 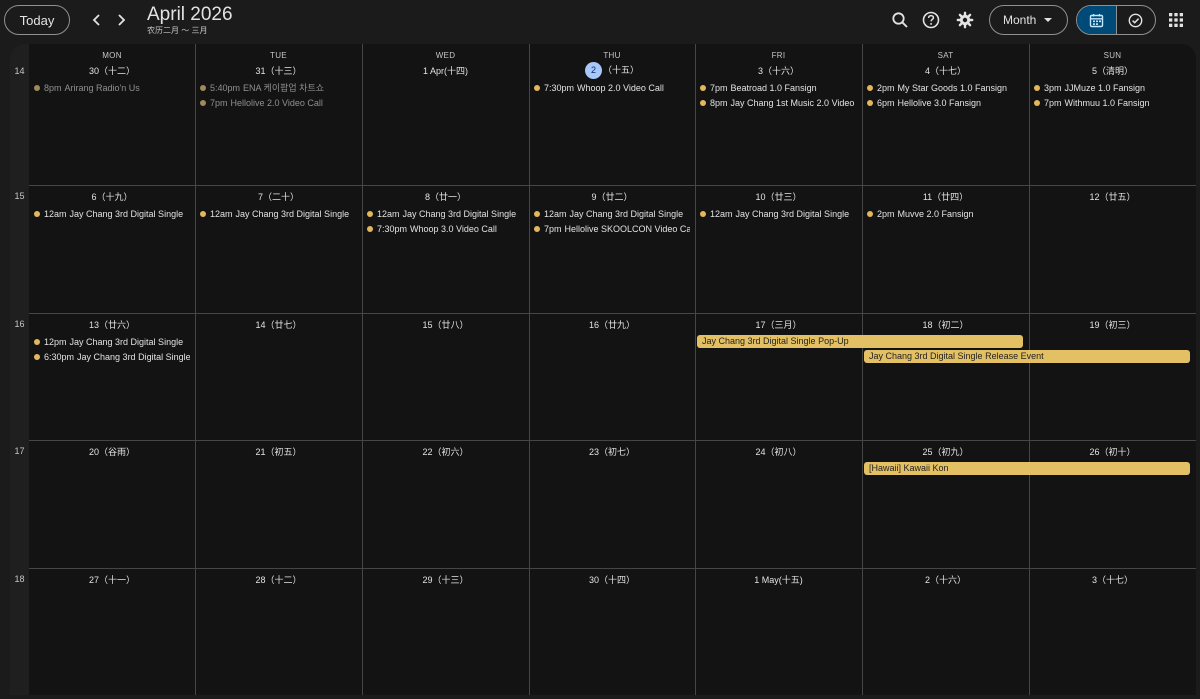 I want to click on all-day-event-bar: [Hawaii] Kawaii Kon, so click(x=1027, y=468).